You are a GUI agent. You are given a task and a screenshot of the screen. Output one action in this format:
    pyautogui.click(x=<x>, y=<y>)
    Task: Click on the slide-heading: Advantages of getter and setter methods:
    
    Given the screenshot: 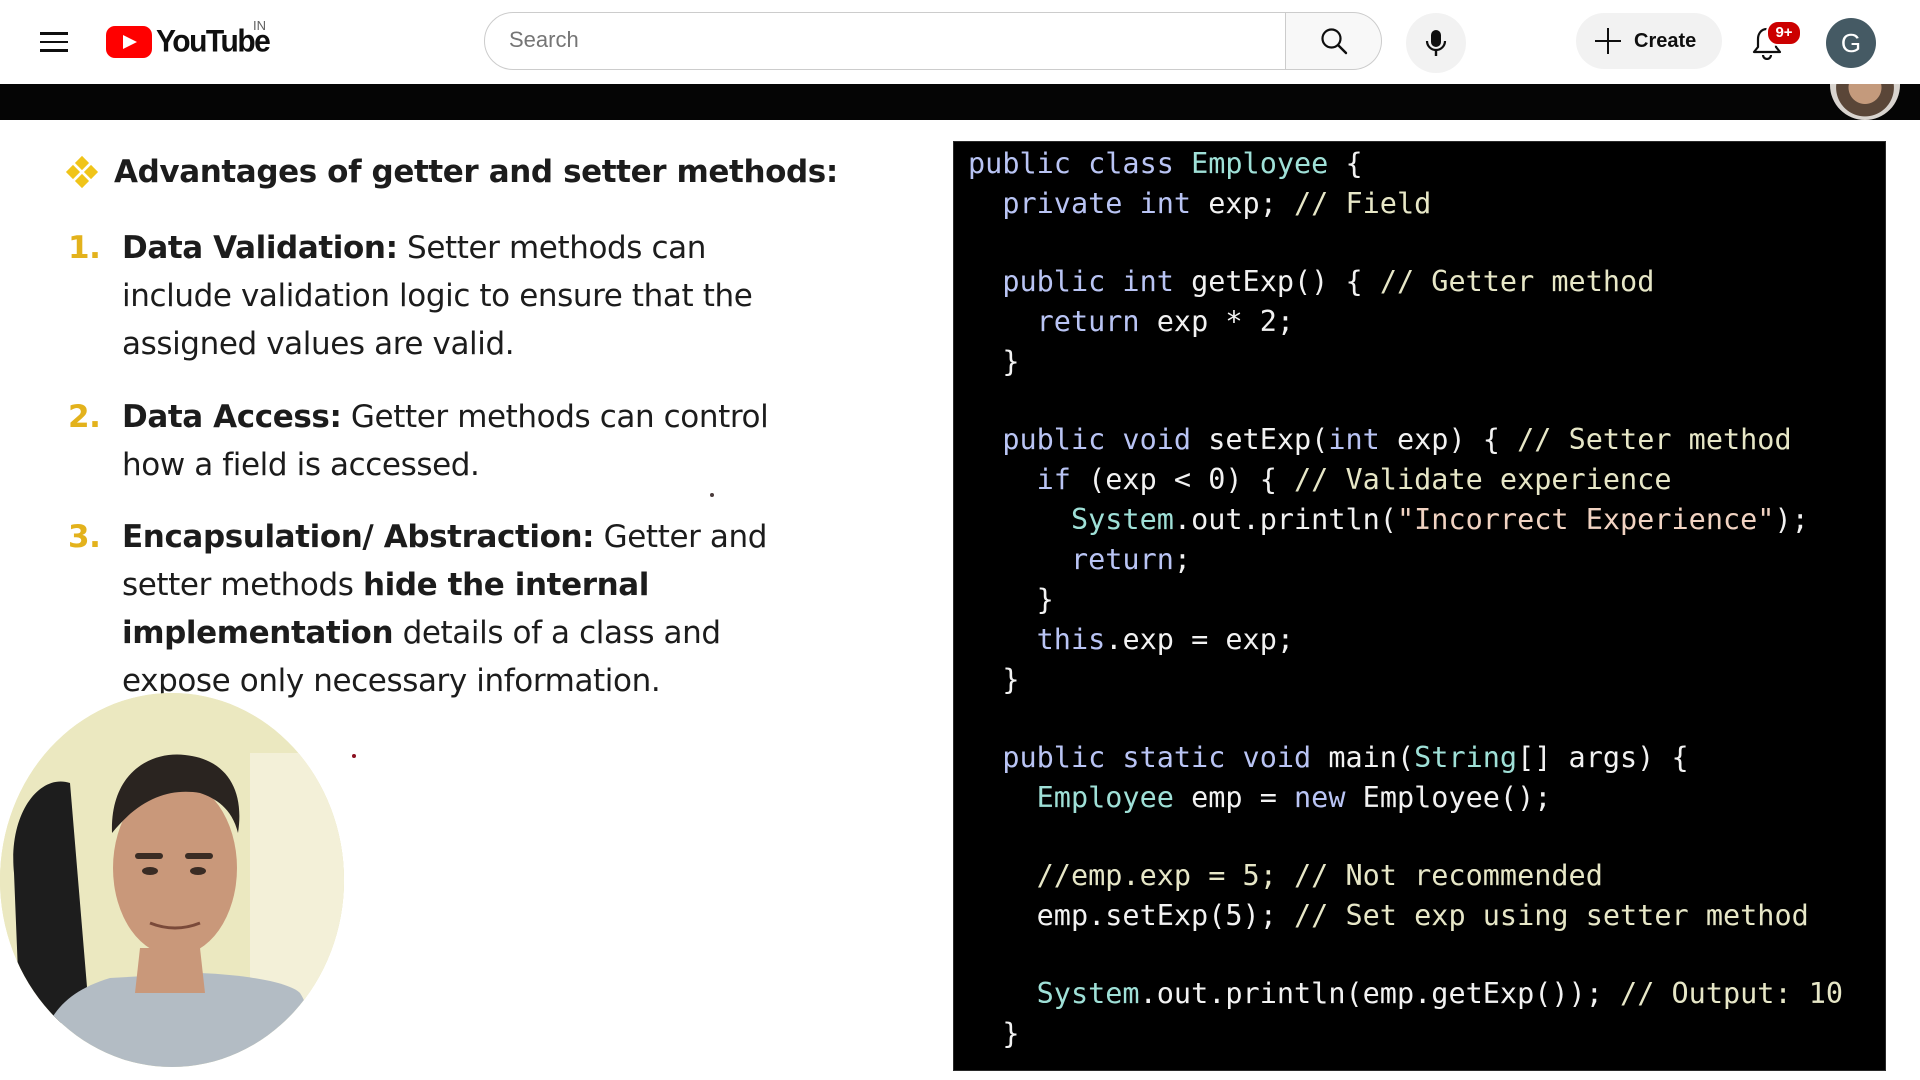 What is the action you would take?
    pyautogui.click(x=451, y=172)
    